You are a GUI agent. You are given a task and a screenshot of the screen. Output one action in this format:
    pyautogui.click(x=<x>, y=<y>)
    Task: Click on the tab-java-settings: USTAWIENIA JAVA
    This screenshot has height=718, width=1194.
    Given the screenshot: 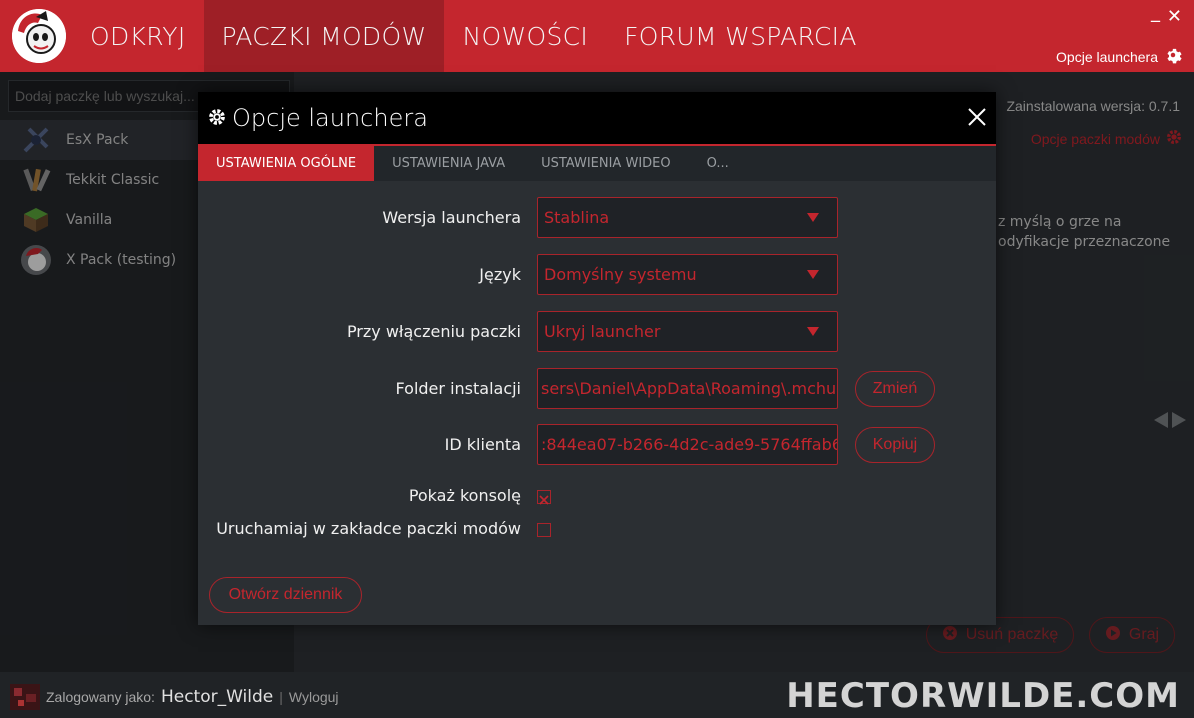 What is the action you would take?
    pyautogui.click(x=448, y=163)
    